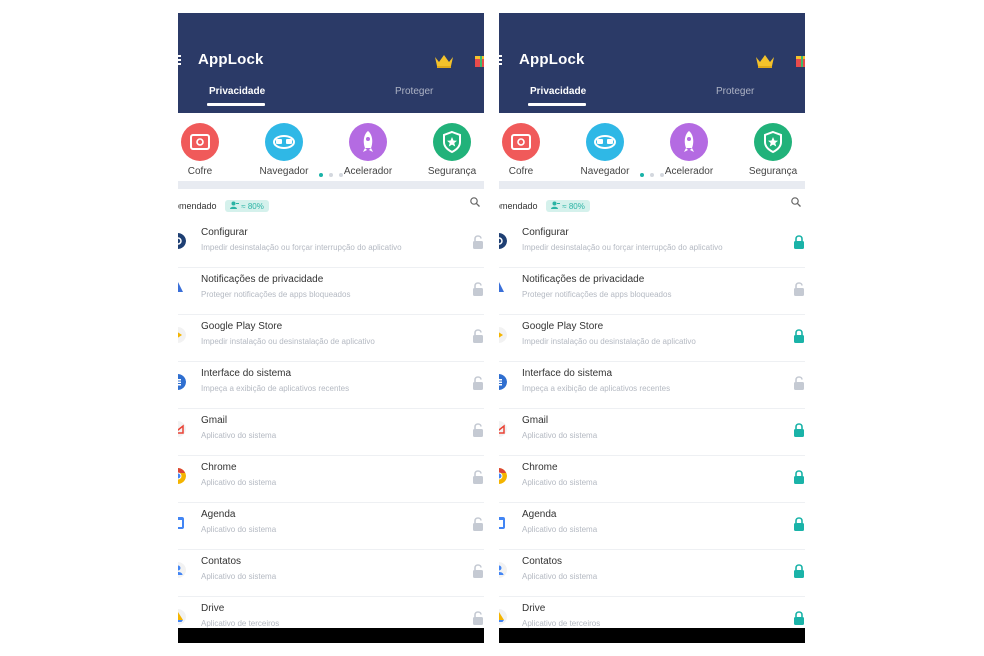 This screenshot has height=656, width=984. I want to click on app-name: Gmail, so click(535, 420).